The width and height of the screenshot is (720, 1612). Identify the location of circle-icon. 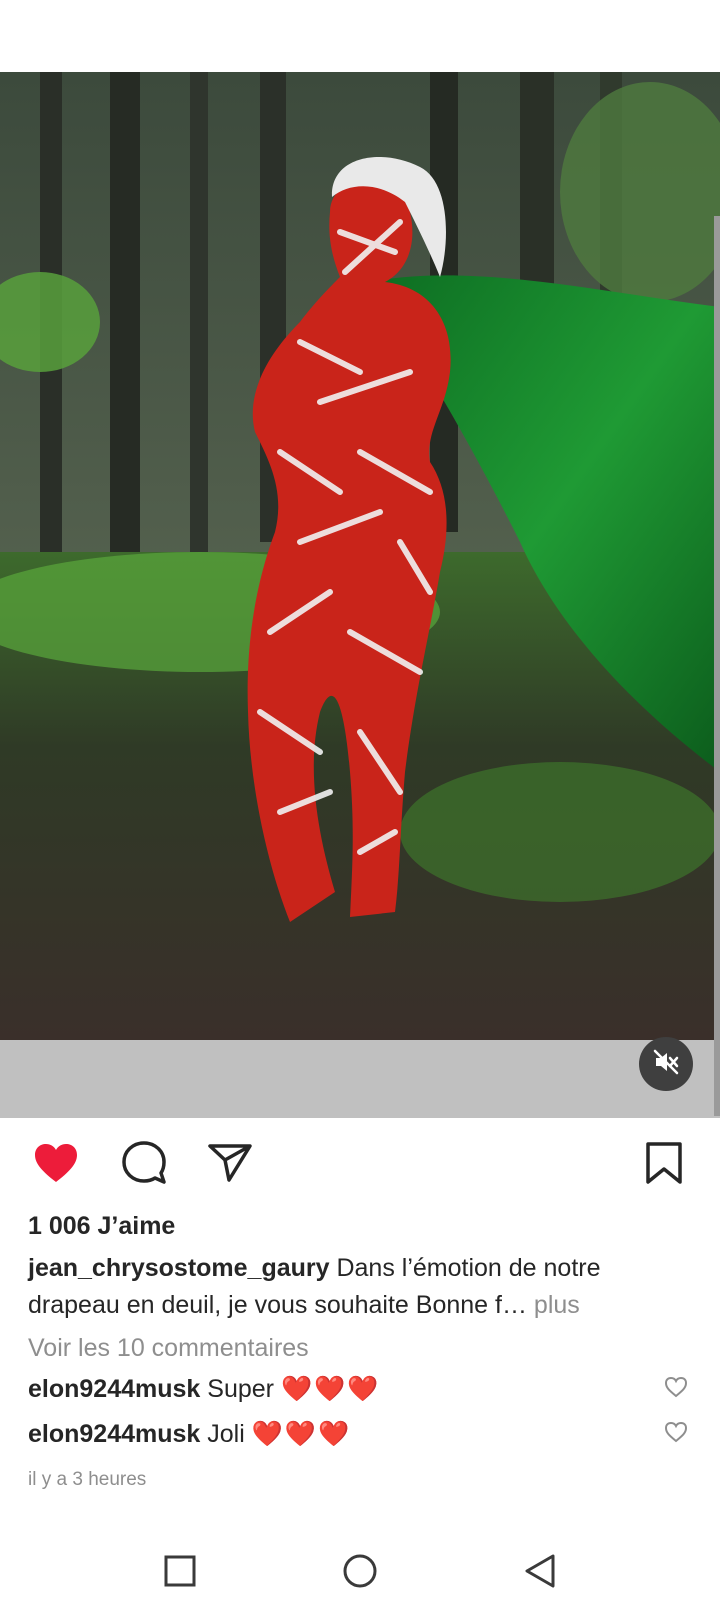
(360, 1573).